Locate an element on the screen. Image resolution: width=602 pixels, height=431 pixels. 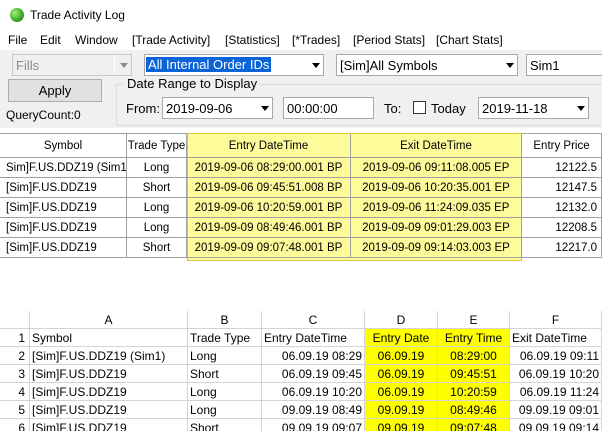
sheet-header-cell: Entry Date is located at coordinates (401, 338).